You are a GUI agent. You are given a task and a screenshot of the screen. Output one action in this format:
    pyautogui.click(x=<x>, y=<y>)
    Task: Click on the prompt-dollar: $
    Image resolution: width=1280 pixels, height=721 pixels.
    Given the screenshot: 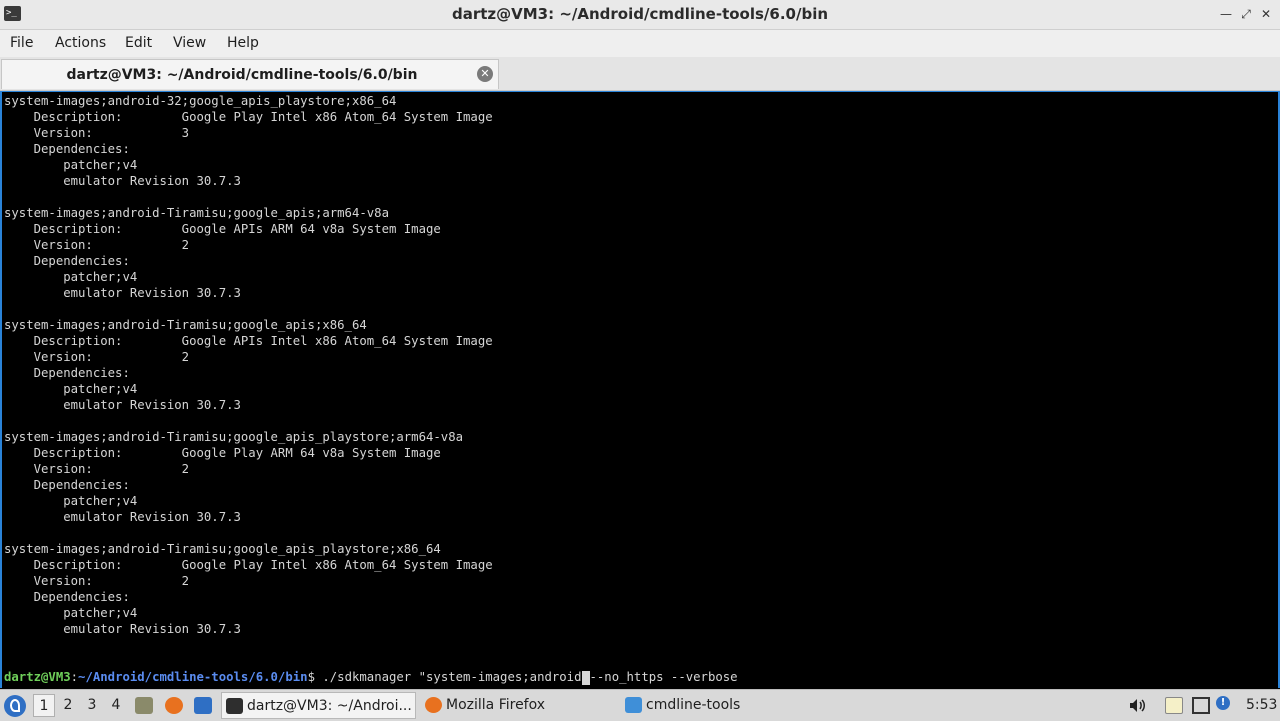 What is the action you would take?
    pyautogui.click(x=315, y=677)
    